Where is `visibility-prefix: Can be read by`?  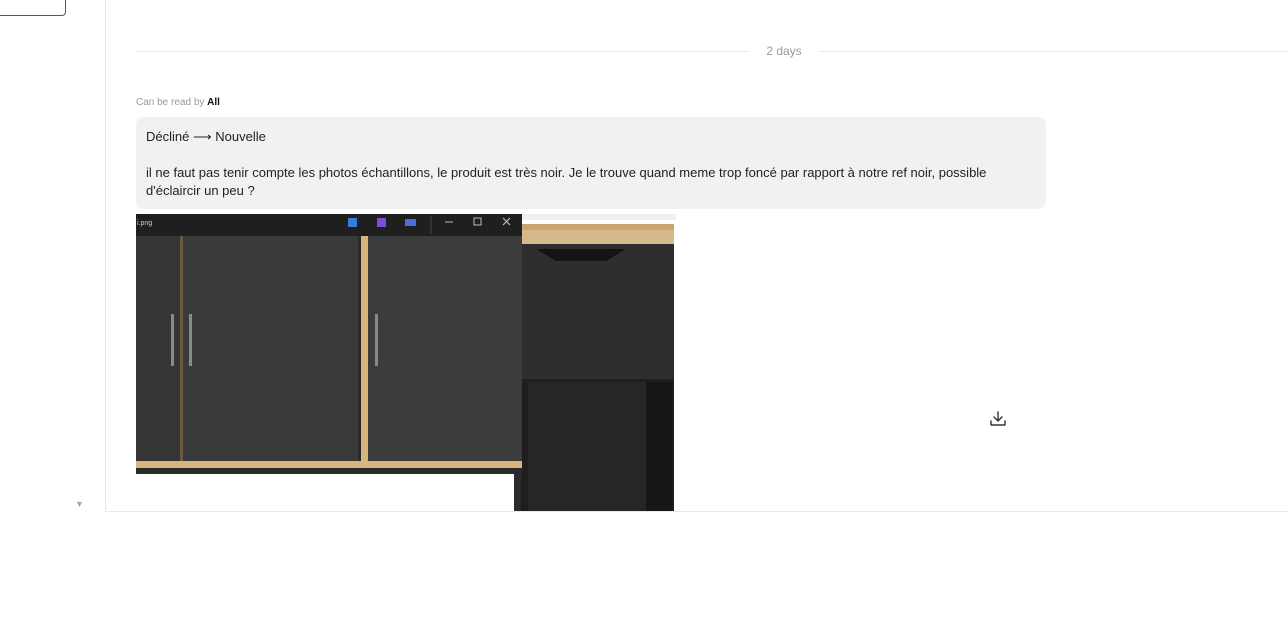 visibility-prefix: Can be read by is located at coordinates (170, 102).